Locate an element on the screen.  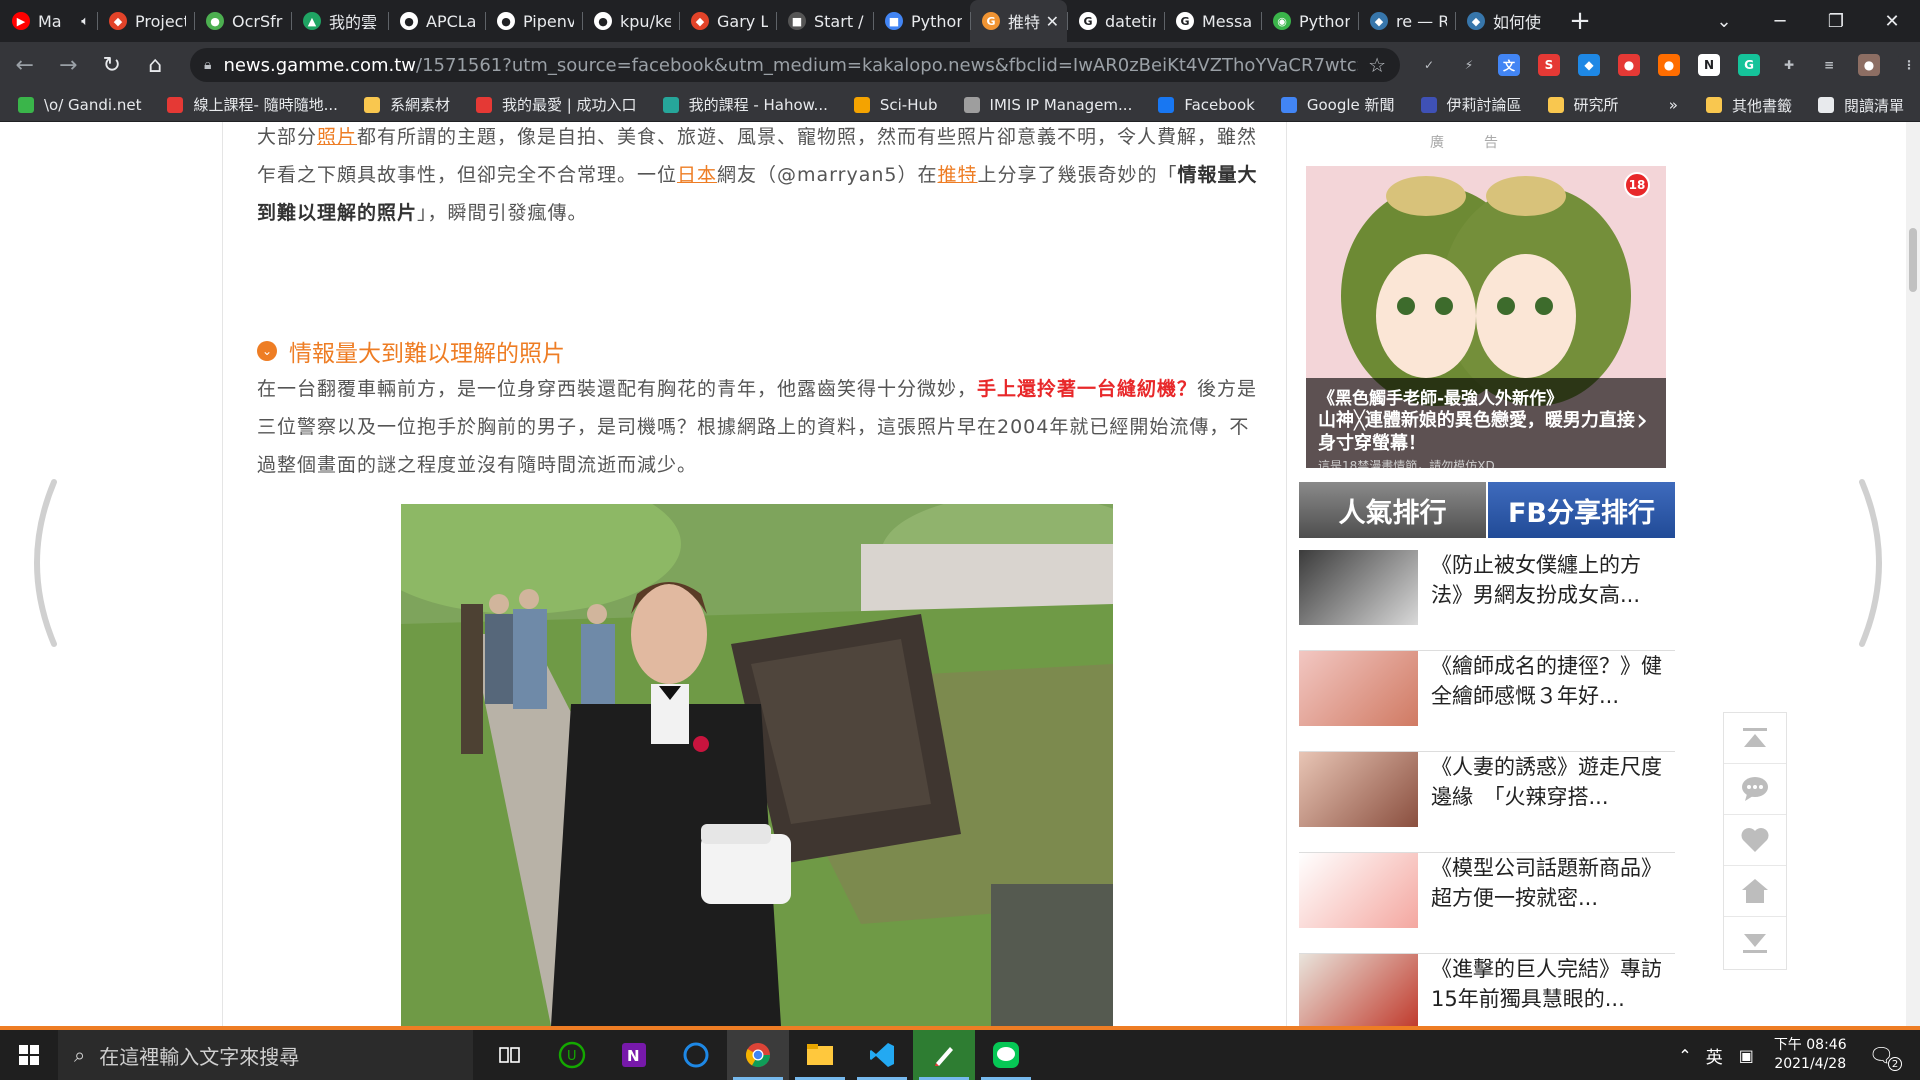
browser-tab: ◆ re — R is located at coordinates (1406, 21).